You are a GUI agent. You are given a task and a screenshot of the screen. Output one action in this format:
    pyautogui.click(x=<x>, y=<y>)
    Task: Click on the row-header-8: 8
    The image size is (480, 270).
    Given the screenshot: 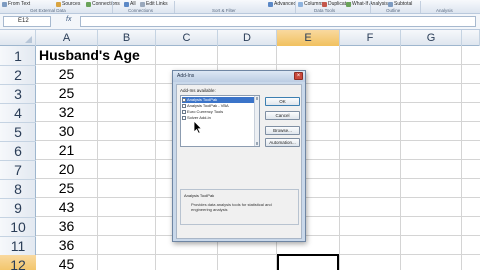 What is the action you would take?
    pyautogui.click(x=18, y=189)
    